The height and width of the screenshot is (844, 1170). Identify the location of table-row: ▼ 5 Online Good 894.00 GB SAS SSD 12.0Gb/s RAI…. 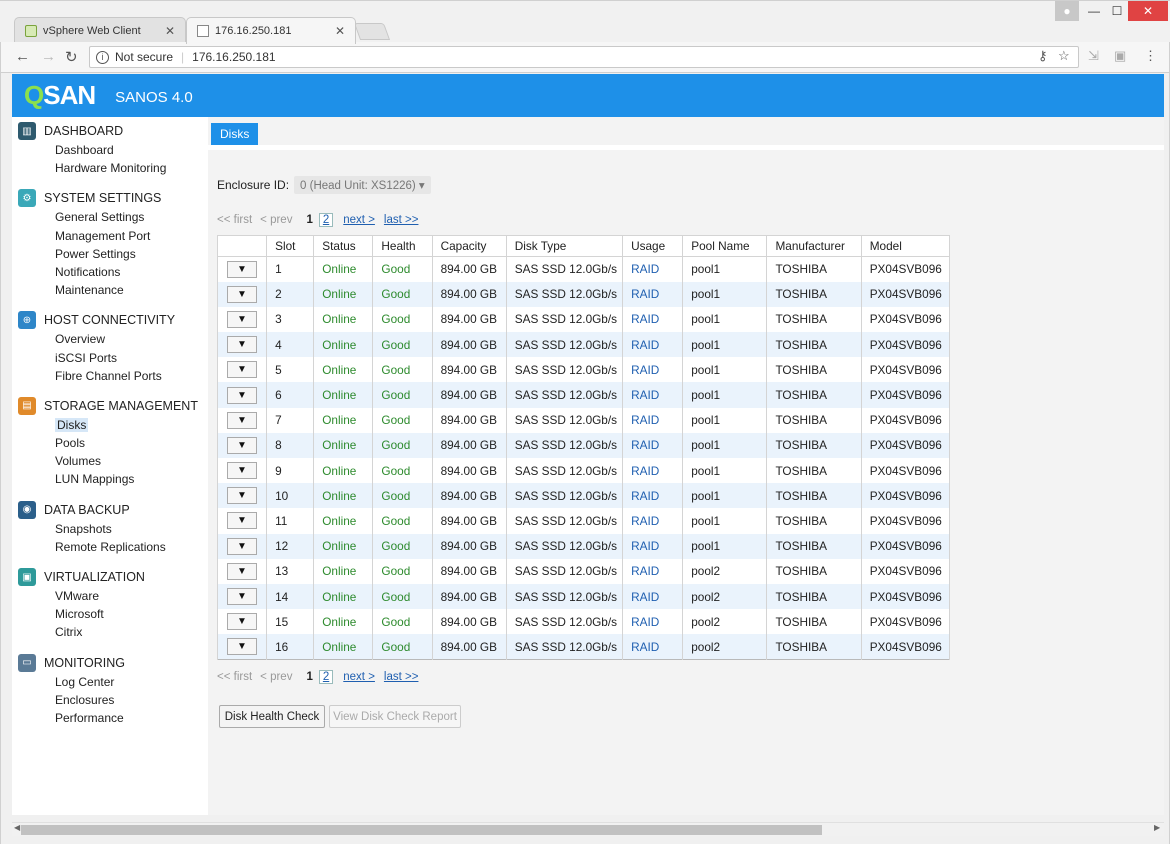
(583, 370).